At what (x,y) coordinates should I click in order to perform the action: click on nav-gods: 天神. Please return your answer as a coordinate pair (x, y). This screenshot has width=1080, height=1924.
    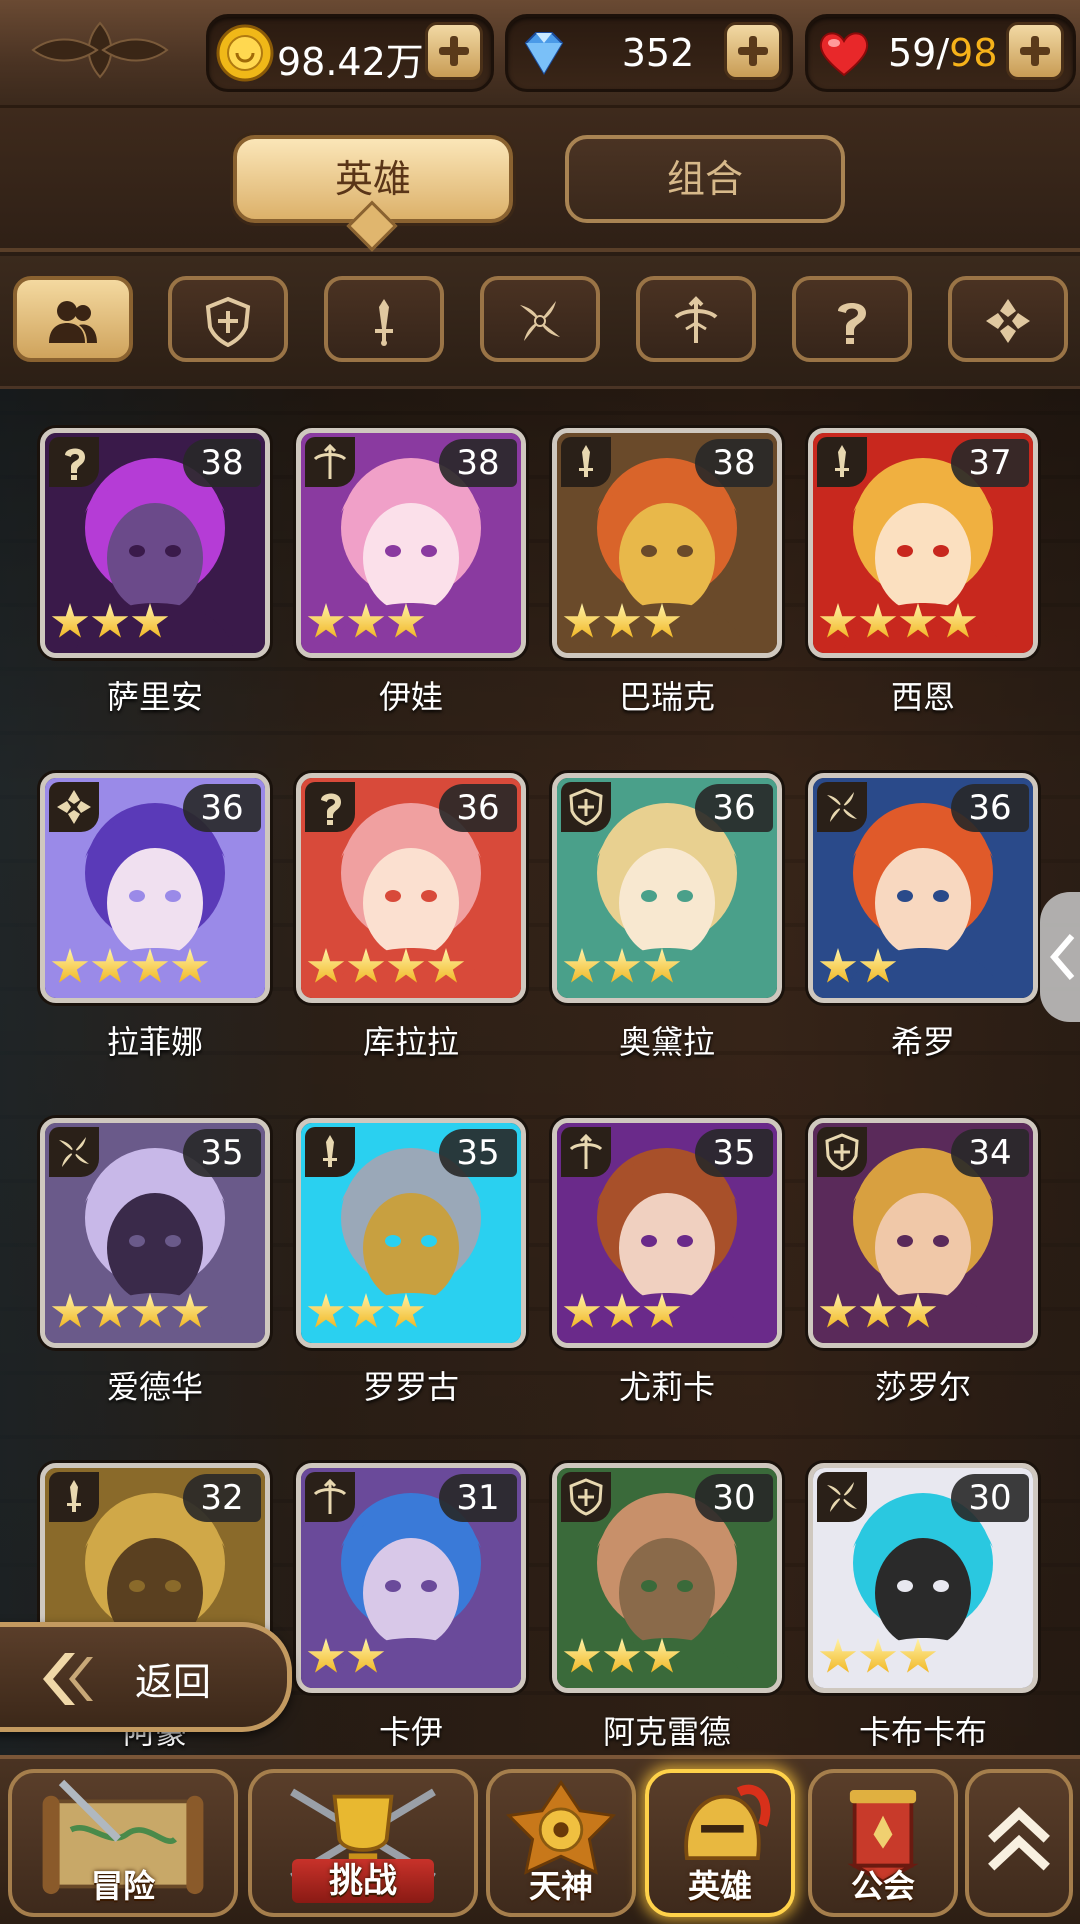
    Looking at the image, I should click on (561, 1843).